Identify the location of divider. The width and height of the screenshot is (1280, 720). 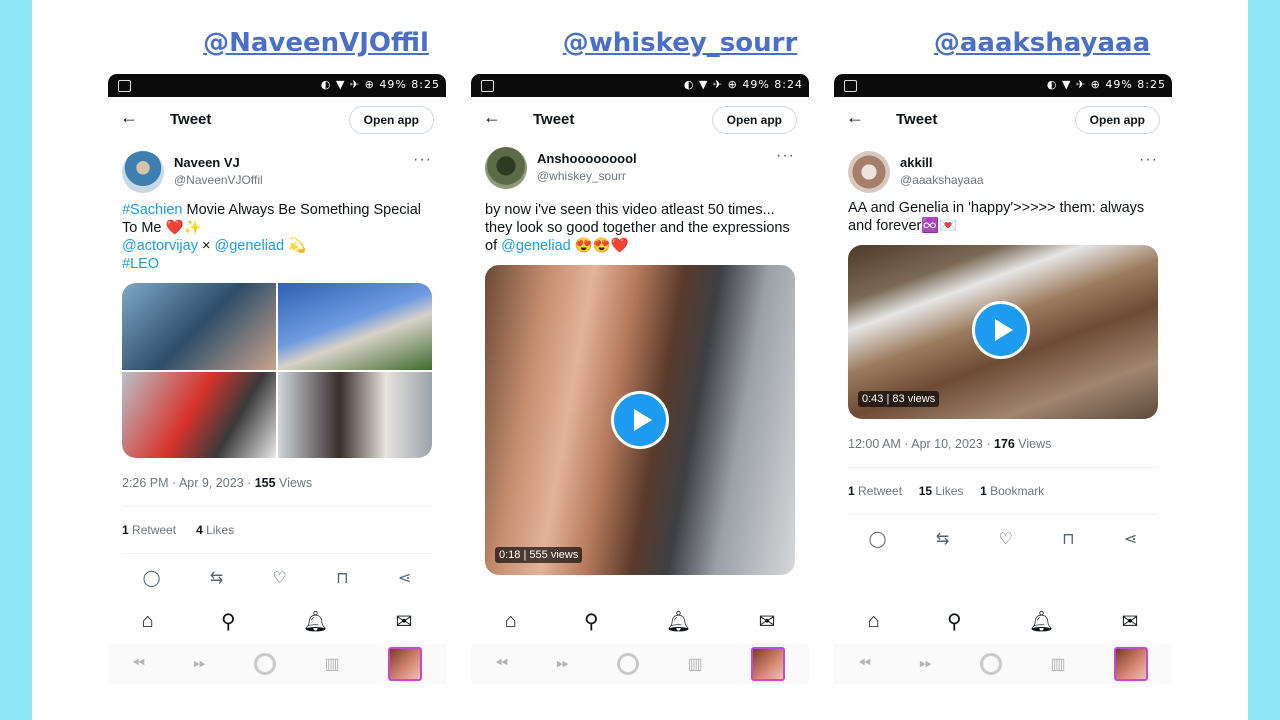
(1003, 514).